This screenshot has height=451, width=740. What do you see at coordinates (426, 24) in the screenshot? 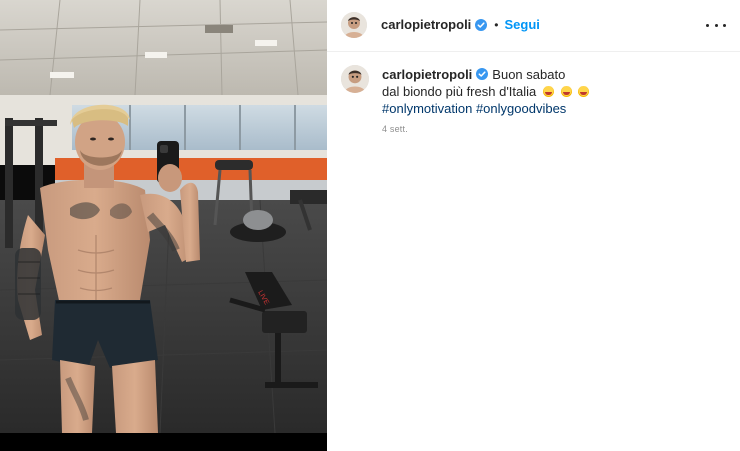
I see `author-username: carlopietropoli` at bounding box center [426, 24].